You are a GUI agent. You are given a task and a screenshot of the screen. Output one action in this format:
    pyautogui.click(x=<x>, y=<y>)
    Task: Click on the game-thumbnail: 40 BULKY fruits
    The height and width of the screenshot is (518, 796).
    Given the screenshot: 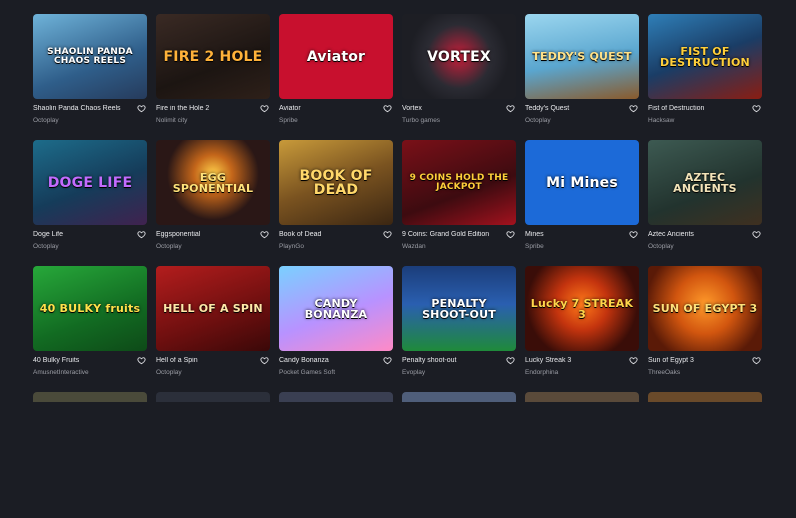 What is the action you would take?
    pyautogui.click(x=90, y=308)
    